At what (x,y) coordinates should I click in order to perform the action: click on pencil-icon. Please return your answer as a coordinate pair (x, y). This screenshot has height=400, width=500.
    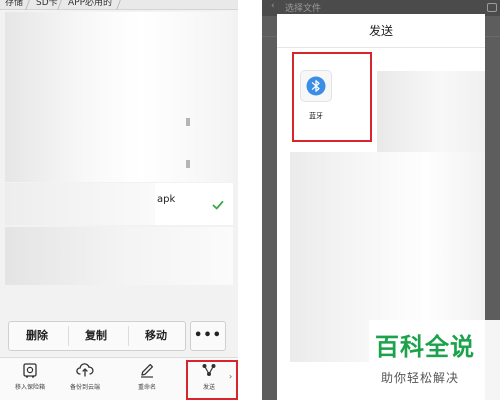
    Looking at the image, I should click on (147, 370).